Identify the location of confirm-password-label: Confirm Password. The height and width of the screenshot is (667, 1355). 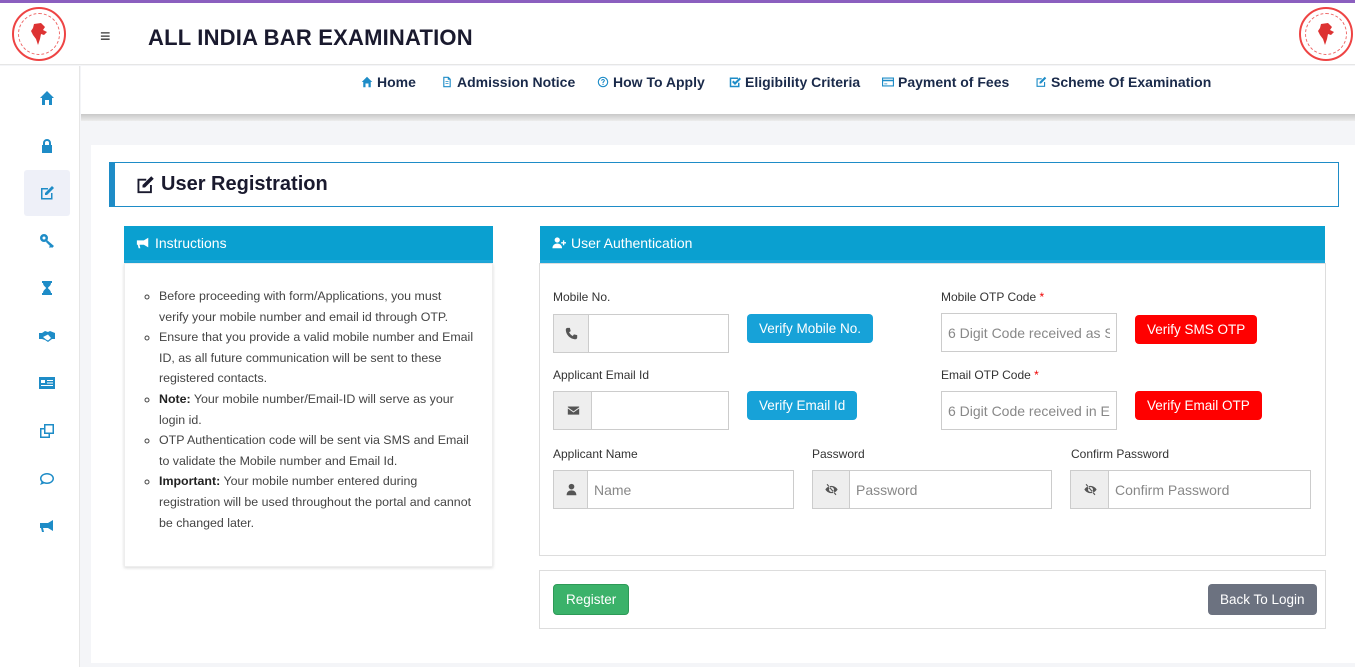
(1120, 454).